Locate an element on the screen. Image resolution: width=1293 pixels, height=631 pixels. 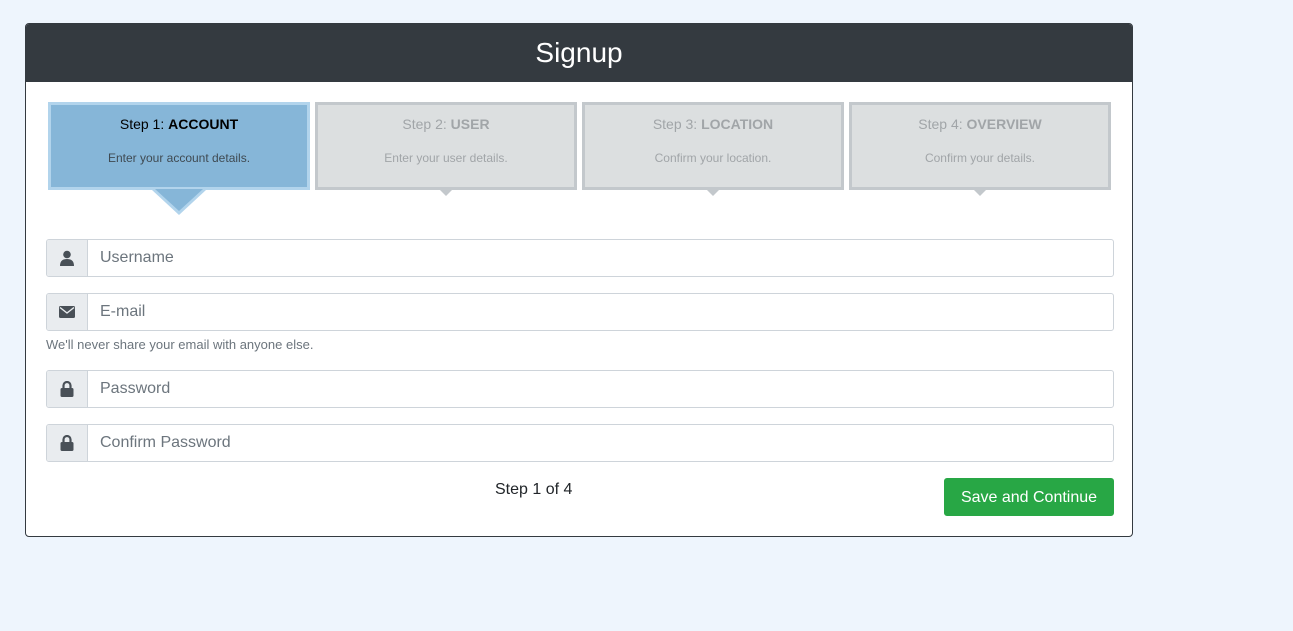
envelope-icon is located at coordinates (67, 312).